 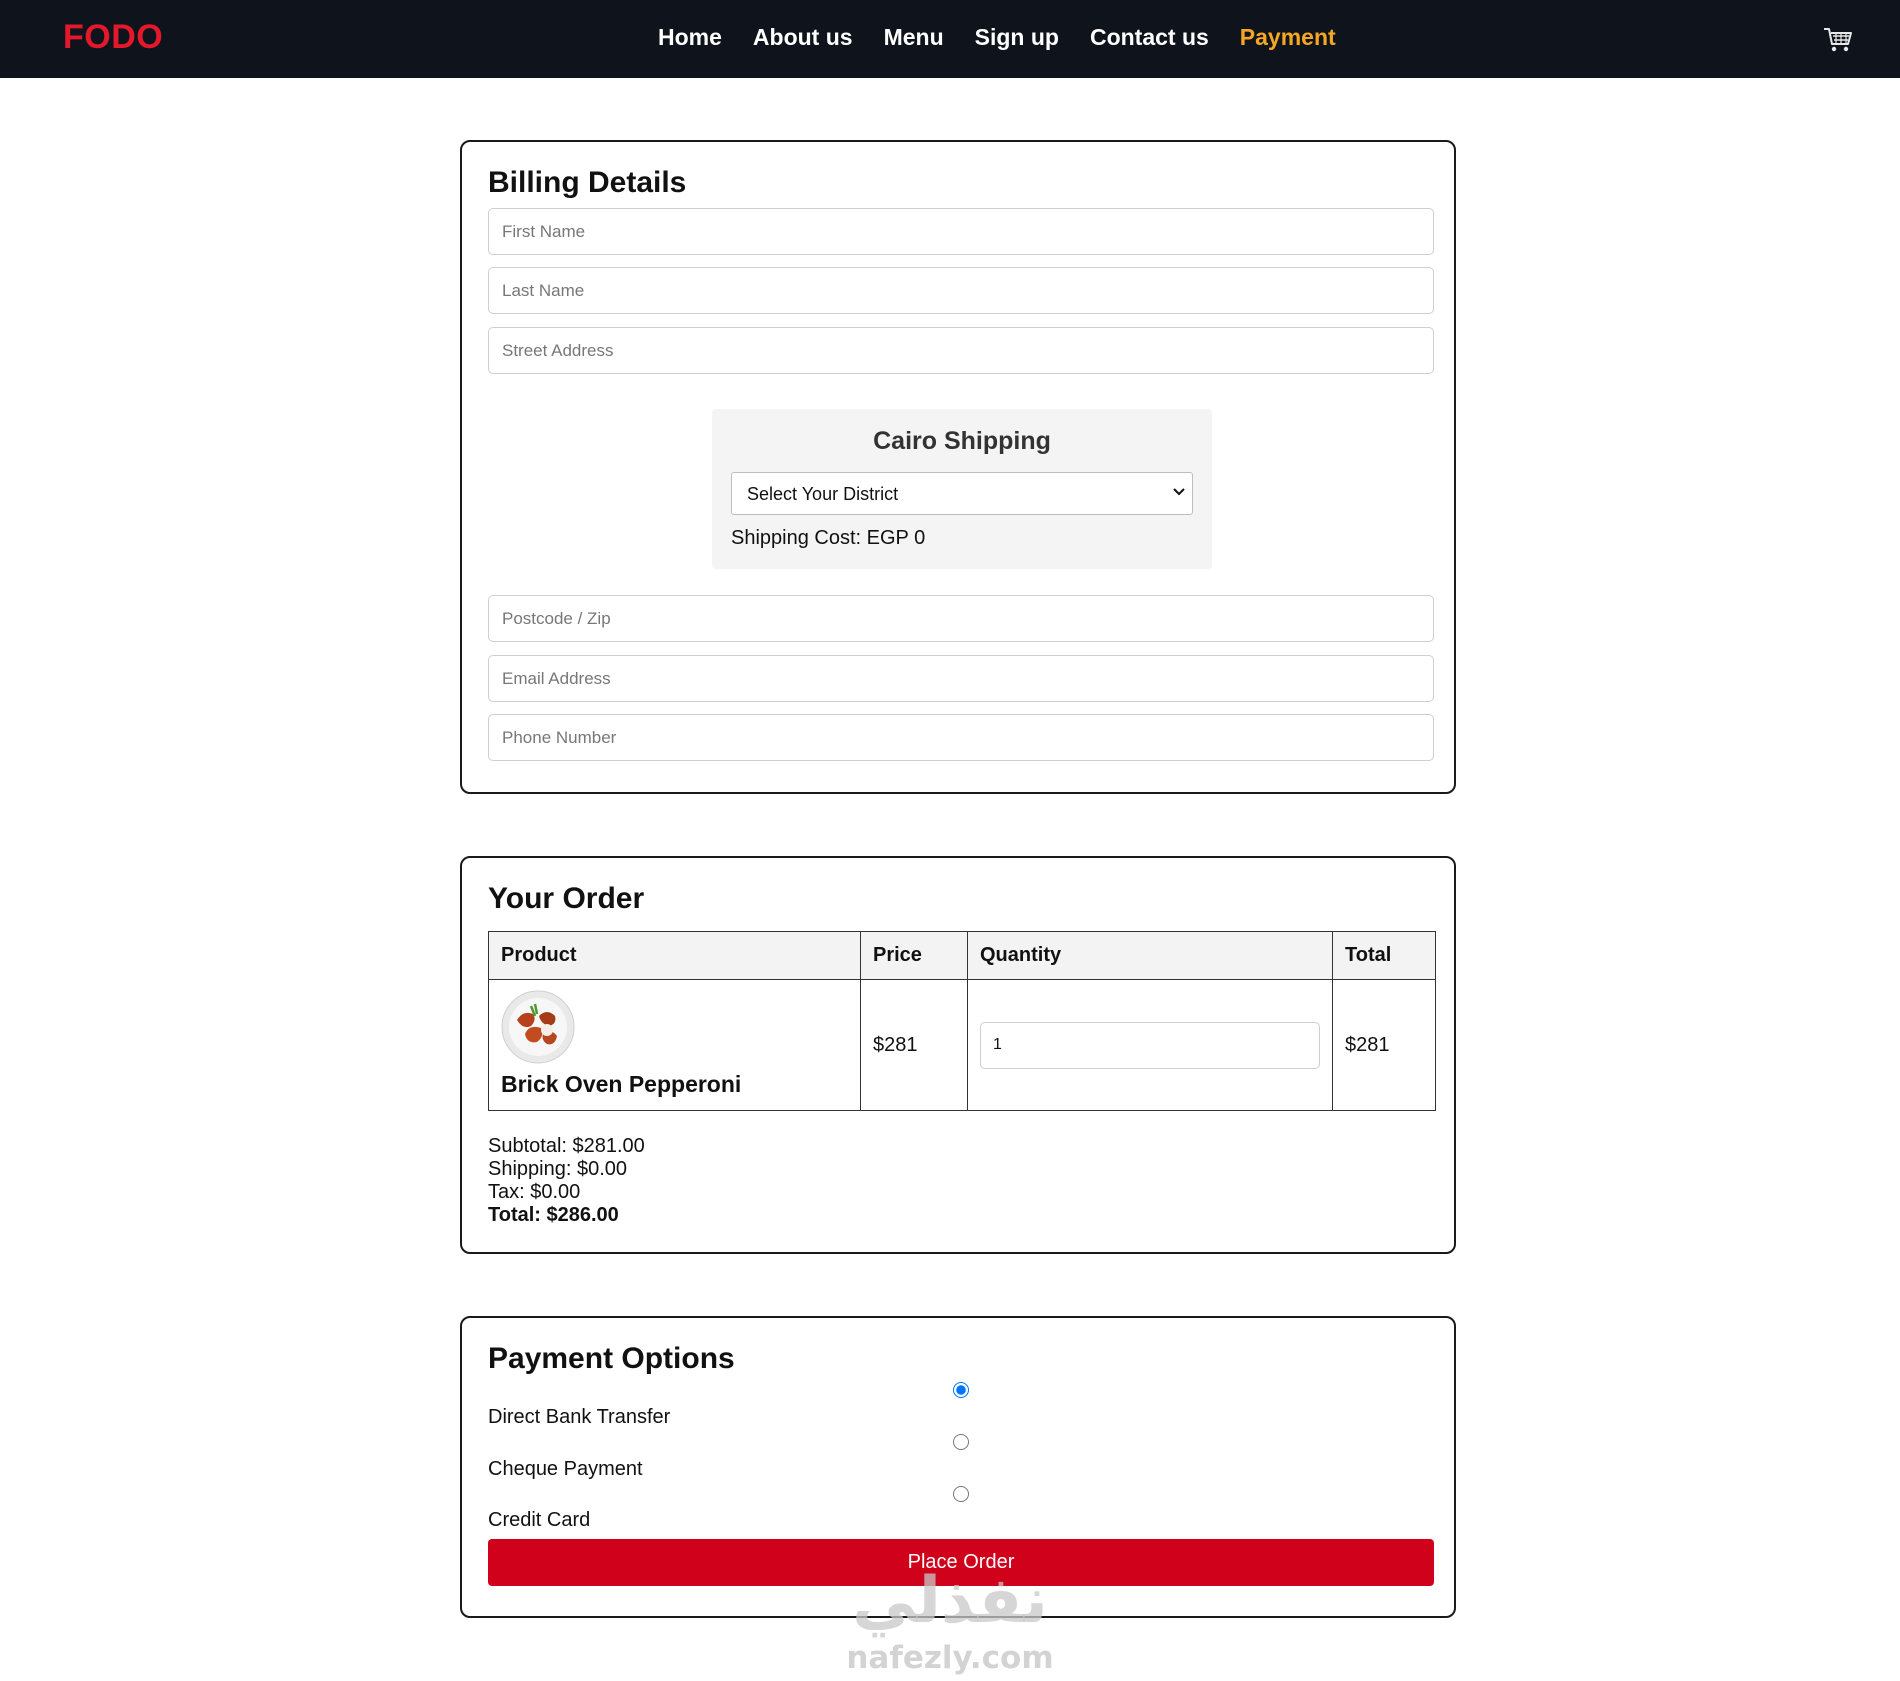 I want to click on nav-link-about: About us, so click(x=803, y=37).